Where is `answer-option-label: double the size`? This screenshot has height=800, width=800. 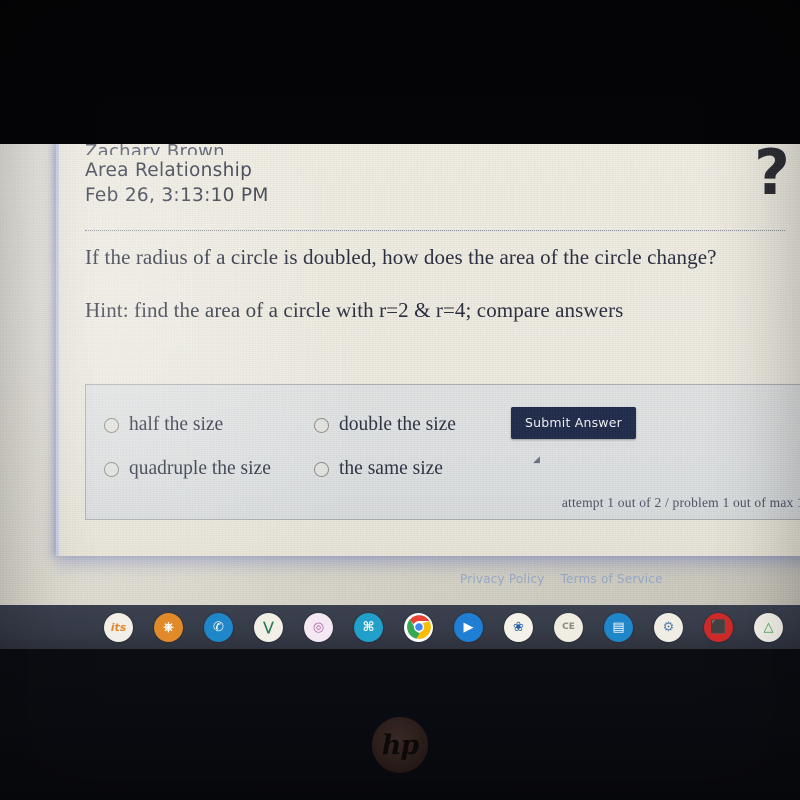 answer-option-label: double the size is located at coordinates (397, 424).